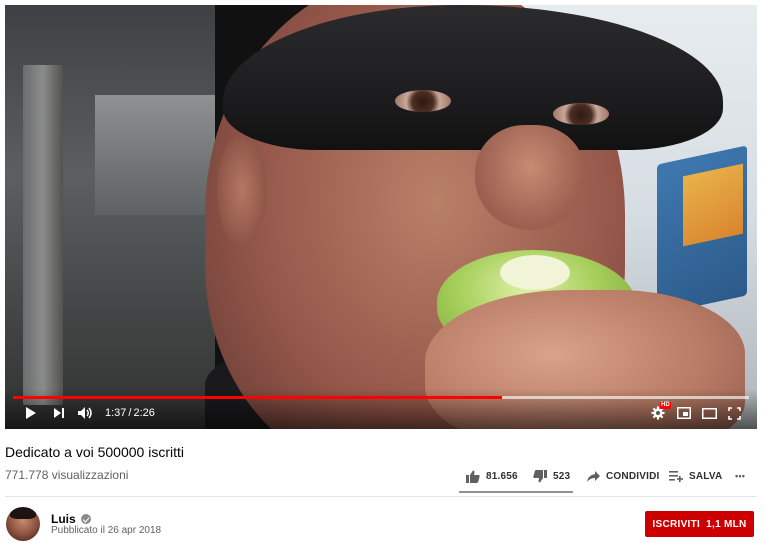 The height and width of the screenshot is (543, 767). Describe the element at coordinates (23, 524) in the screenshot. I see `avatar` at that location.